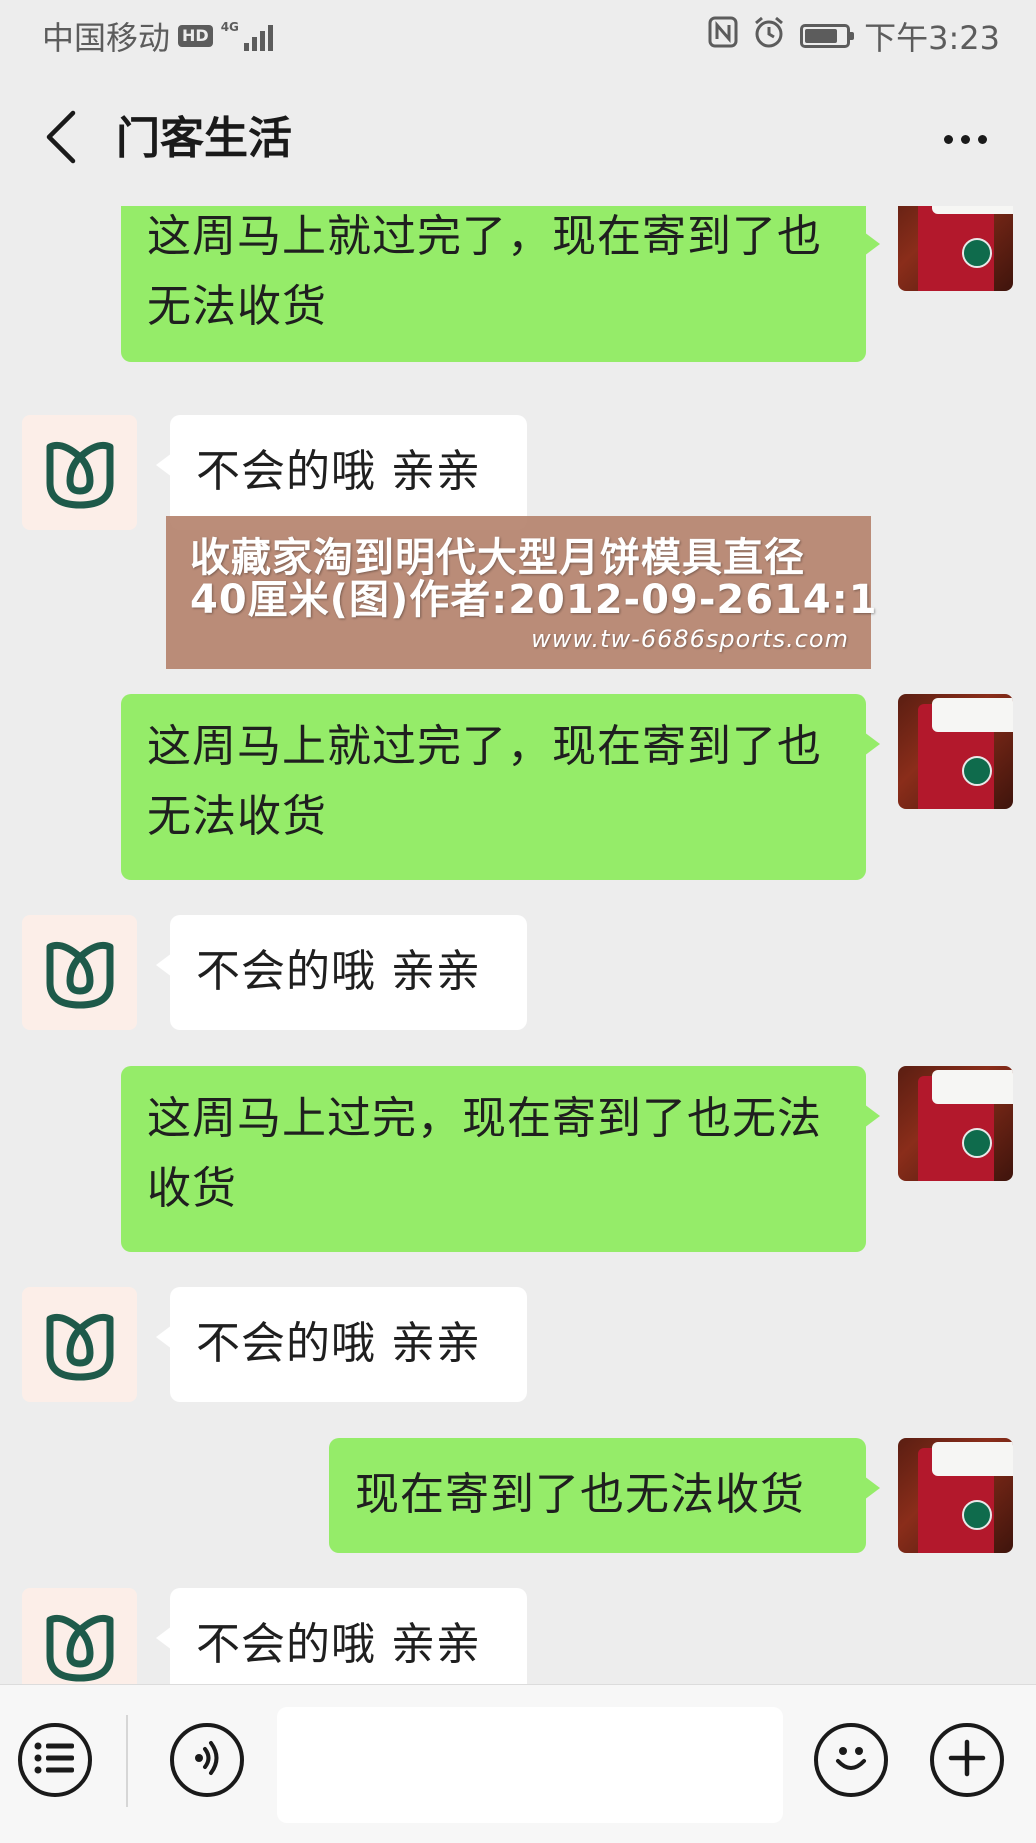 This screenshot has width=1036, height=1843. What do you see at coordinates (530, 1765) in the screenshot?
I see `message-input` at bounding box center [530, 1765].